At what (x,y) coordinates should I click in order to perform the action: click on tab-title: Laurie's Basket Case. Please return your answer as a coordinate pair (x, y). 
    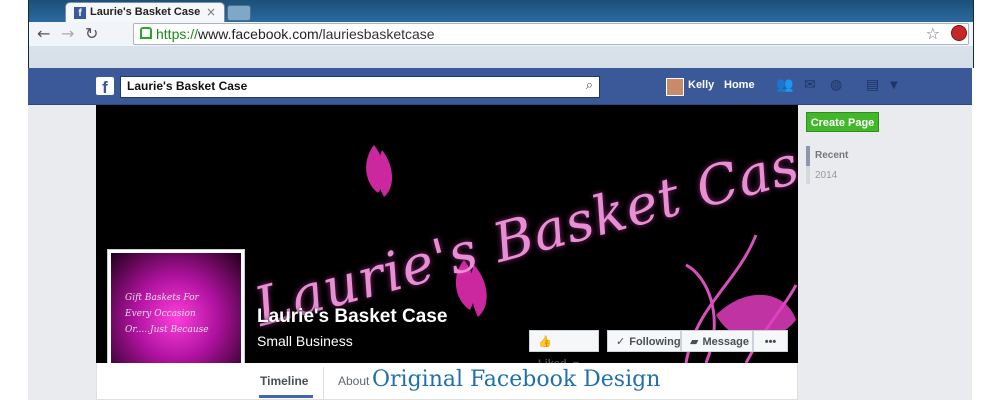
    Looking at the image, I should click on (145, 12).